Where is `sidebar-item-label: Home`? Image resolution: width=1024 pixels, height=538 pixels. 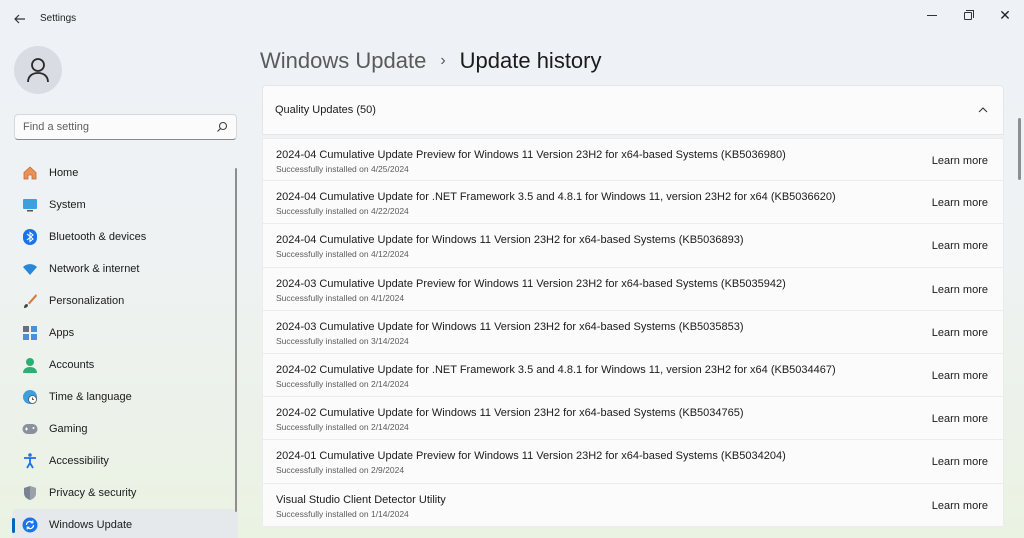 sidebar-item-label: Home is located at coordinates (64, 173).